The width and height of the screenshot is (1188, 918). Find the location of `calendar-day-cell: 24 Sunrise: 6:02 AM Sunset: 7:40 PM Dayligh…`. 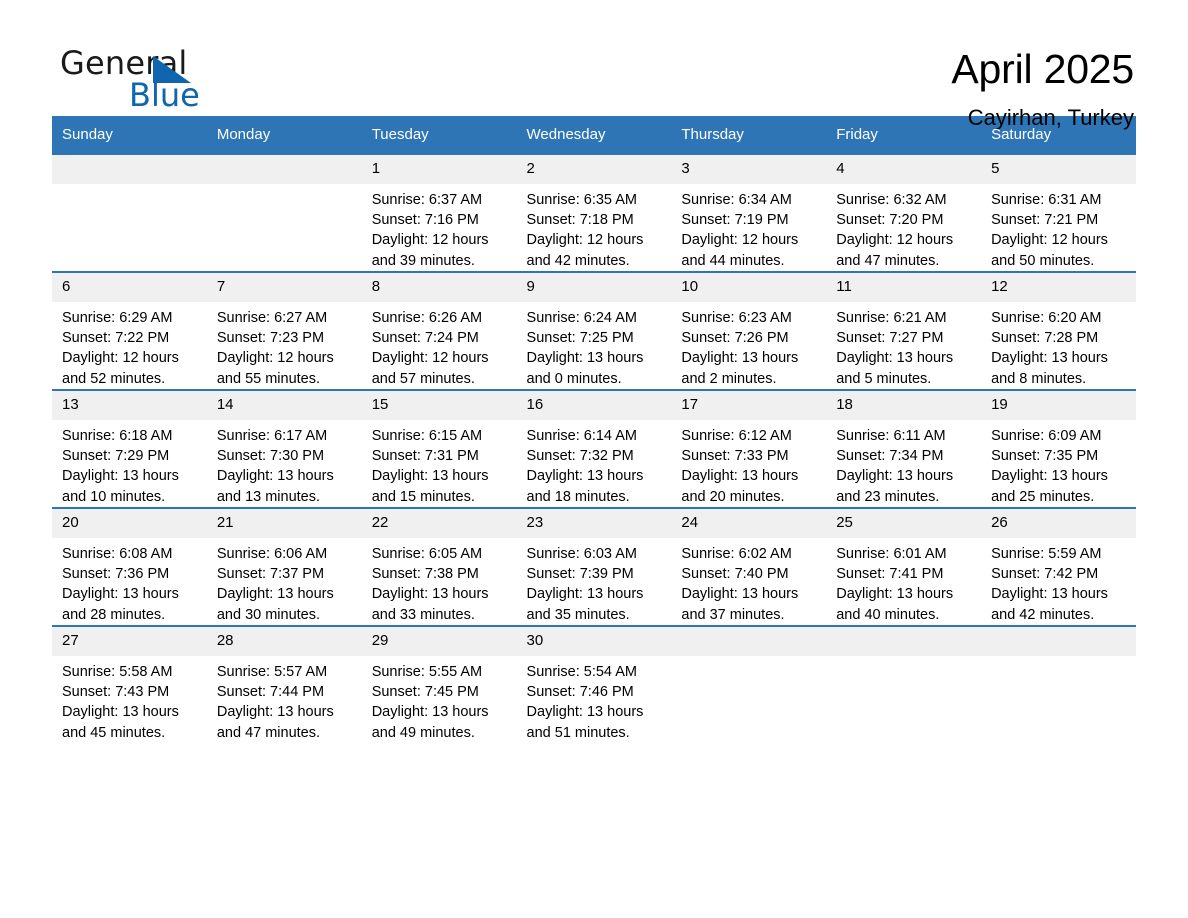

calendar-day-cell: 24 Sunrise: 6:02 AM Sunset: 7:40 PM Dayligh… is located at coordinates (749, 566).